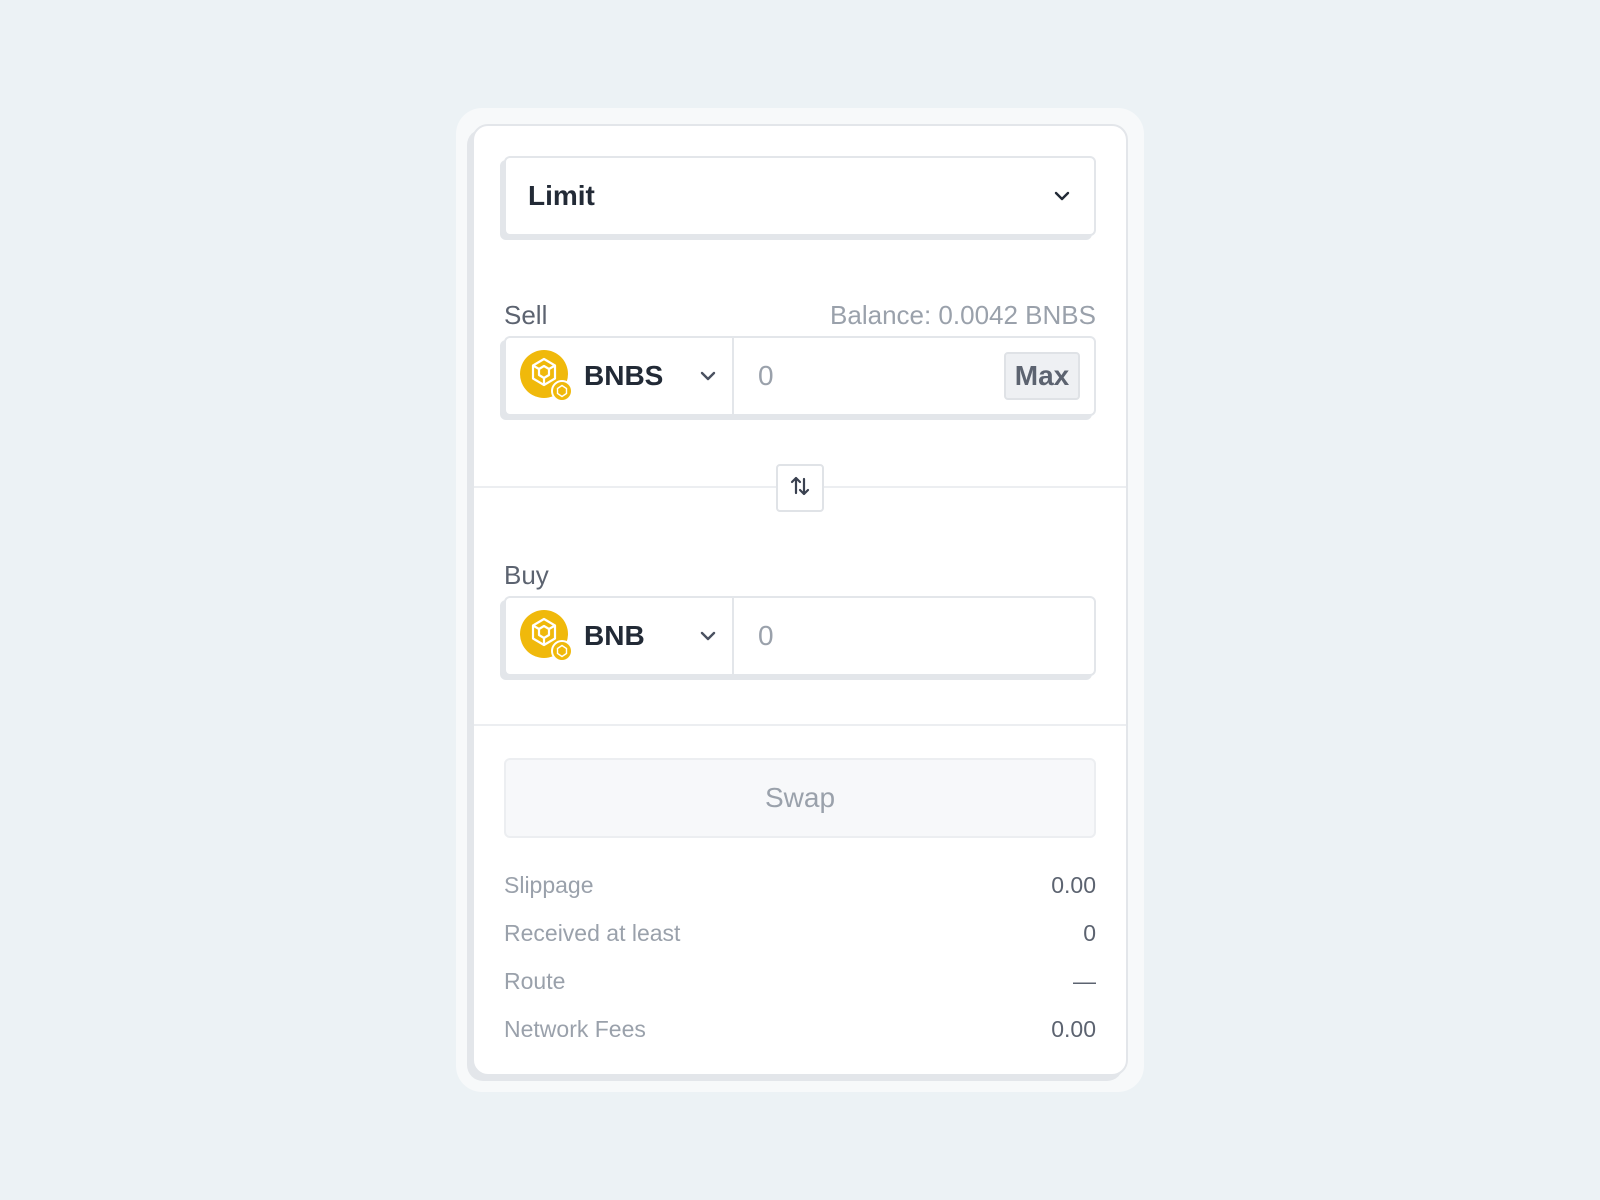 This screenshot has height=1200, width=1600. I want to click on sell-label: Sell, so click(526, 315).